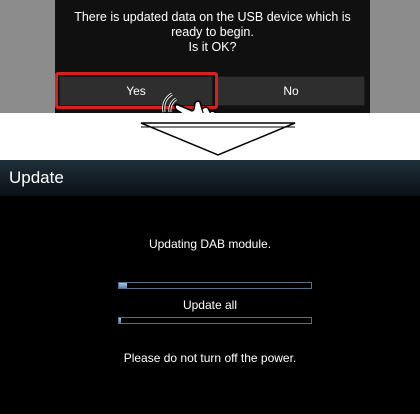 Image resolution: width=420 pixels, height=414 pixels. What do you see at coordinates (212, 47) in the screenshot?
I see `dialog-message-line-3: Is it OK?` at bounding box center [212, 47].